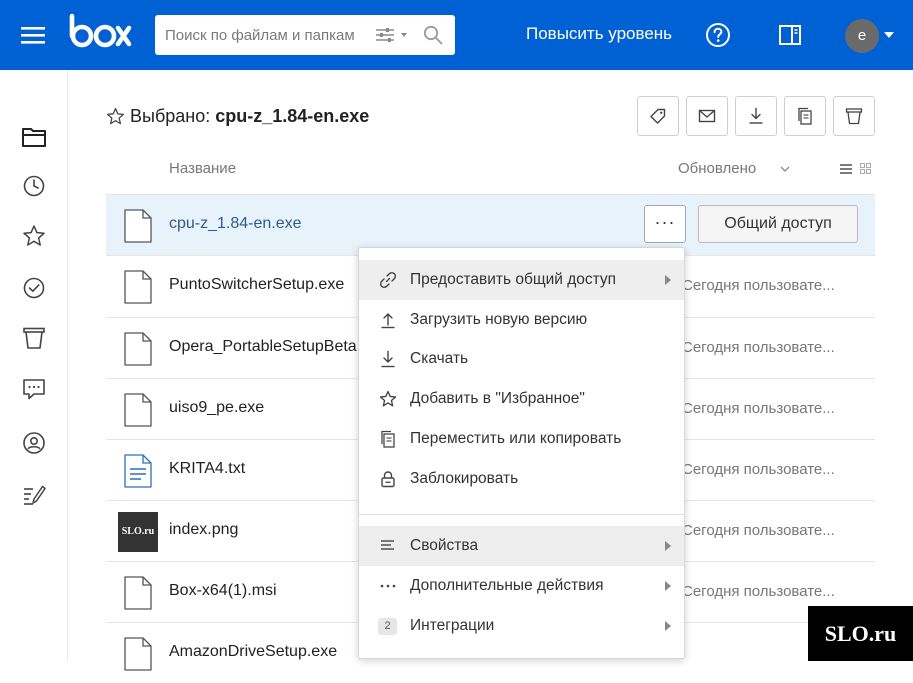  Describe the element at coordinates (170, 116) in the screenshot. I see `selected-prefix: Выбрано:` at that location.